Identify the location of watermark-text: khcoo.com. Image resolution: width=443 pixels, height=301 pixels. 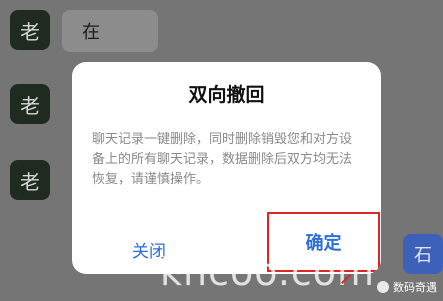
(268, 272).